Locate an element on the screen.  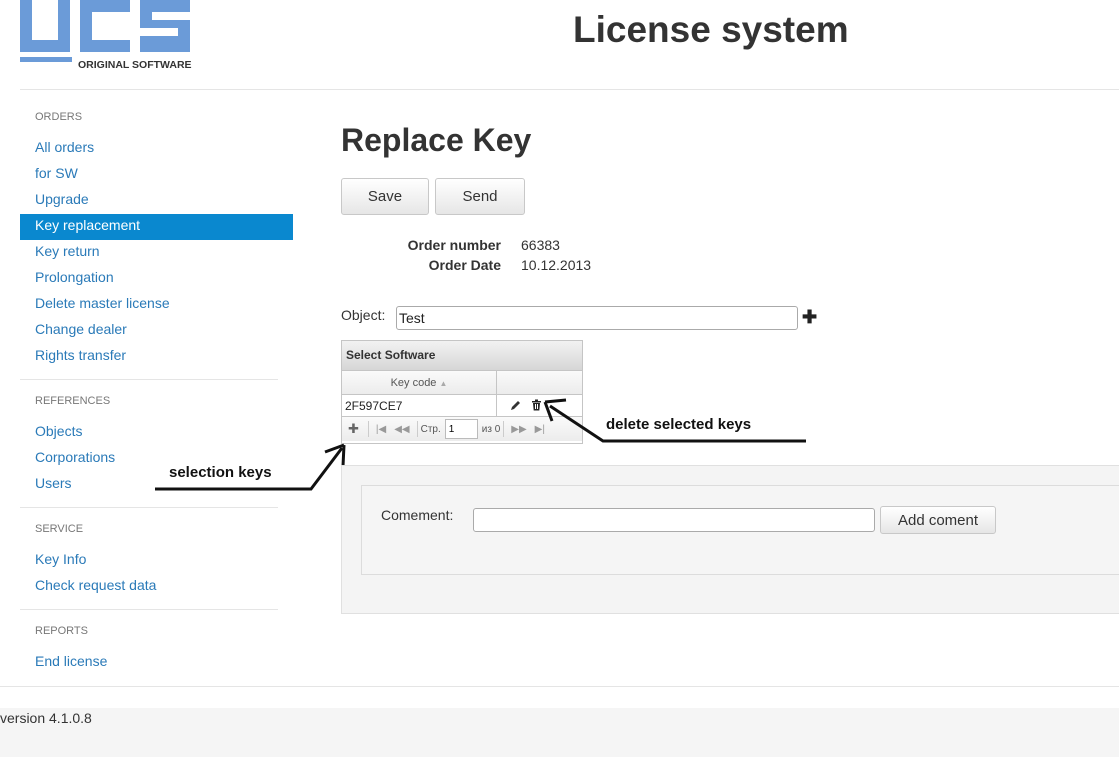
comment-field is located at coordinates (674, 520).